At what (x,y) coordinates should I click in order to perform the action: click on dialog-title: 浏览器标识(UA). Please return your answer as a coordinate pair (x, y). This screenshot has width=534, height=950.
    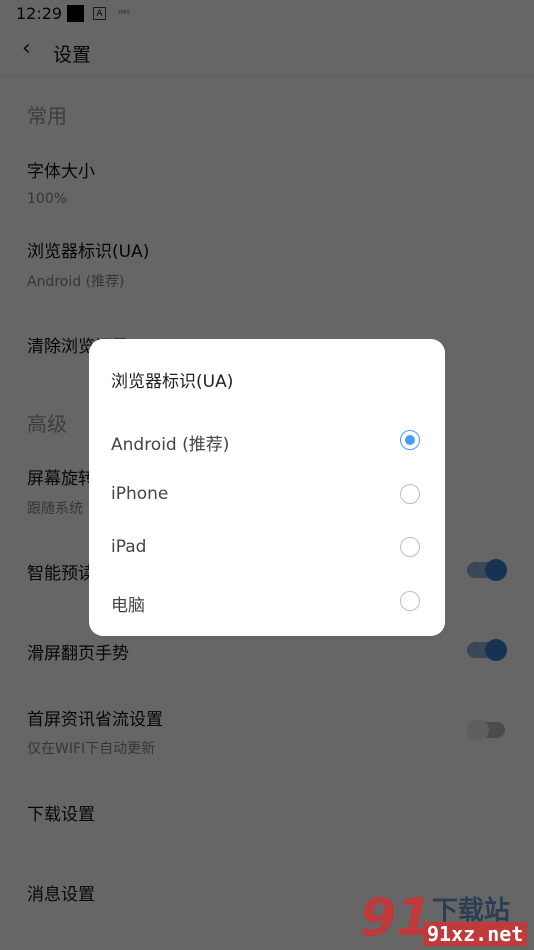
    Looking at the image, I should click on (172, 382).